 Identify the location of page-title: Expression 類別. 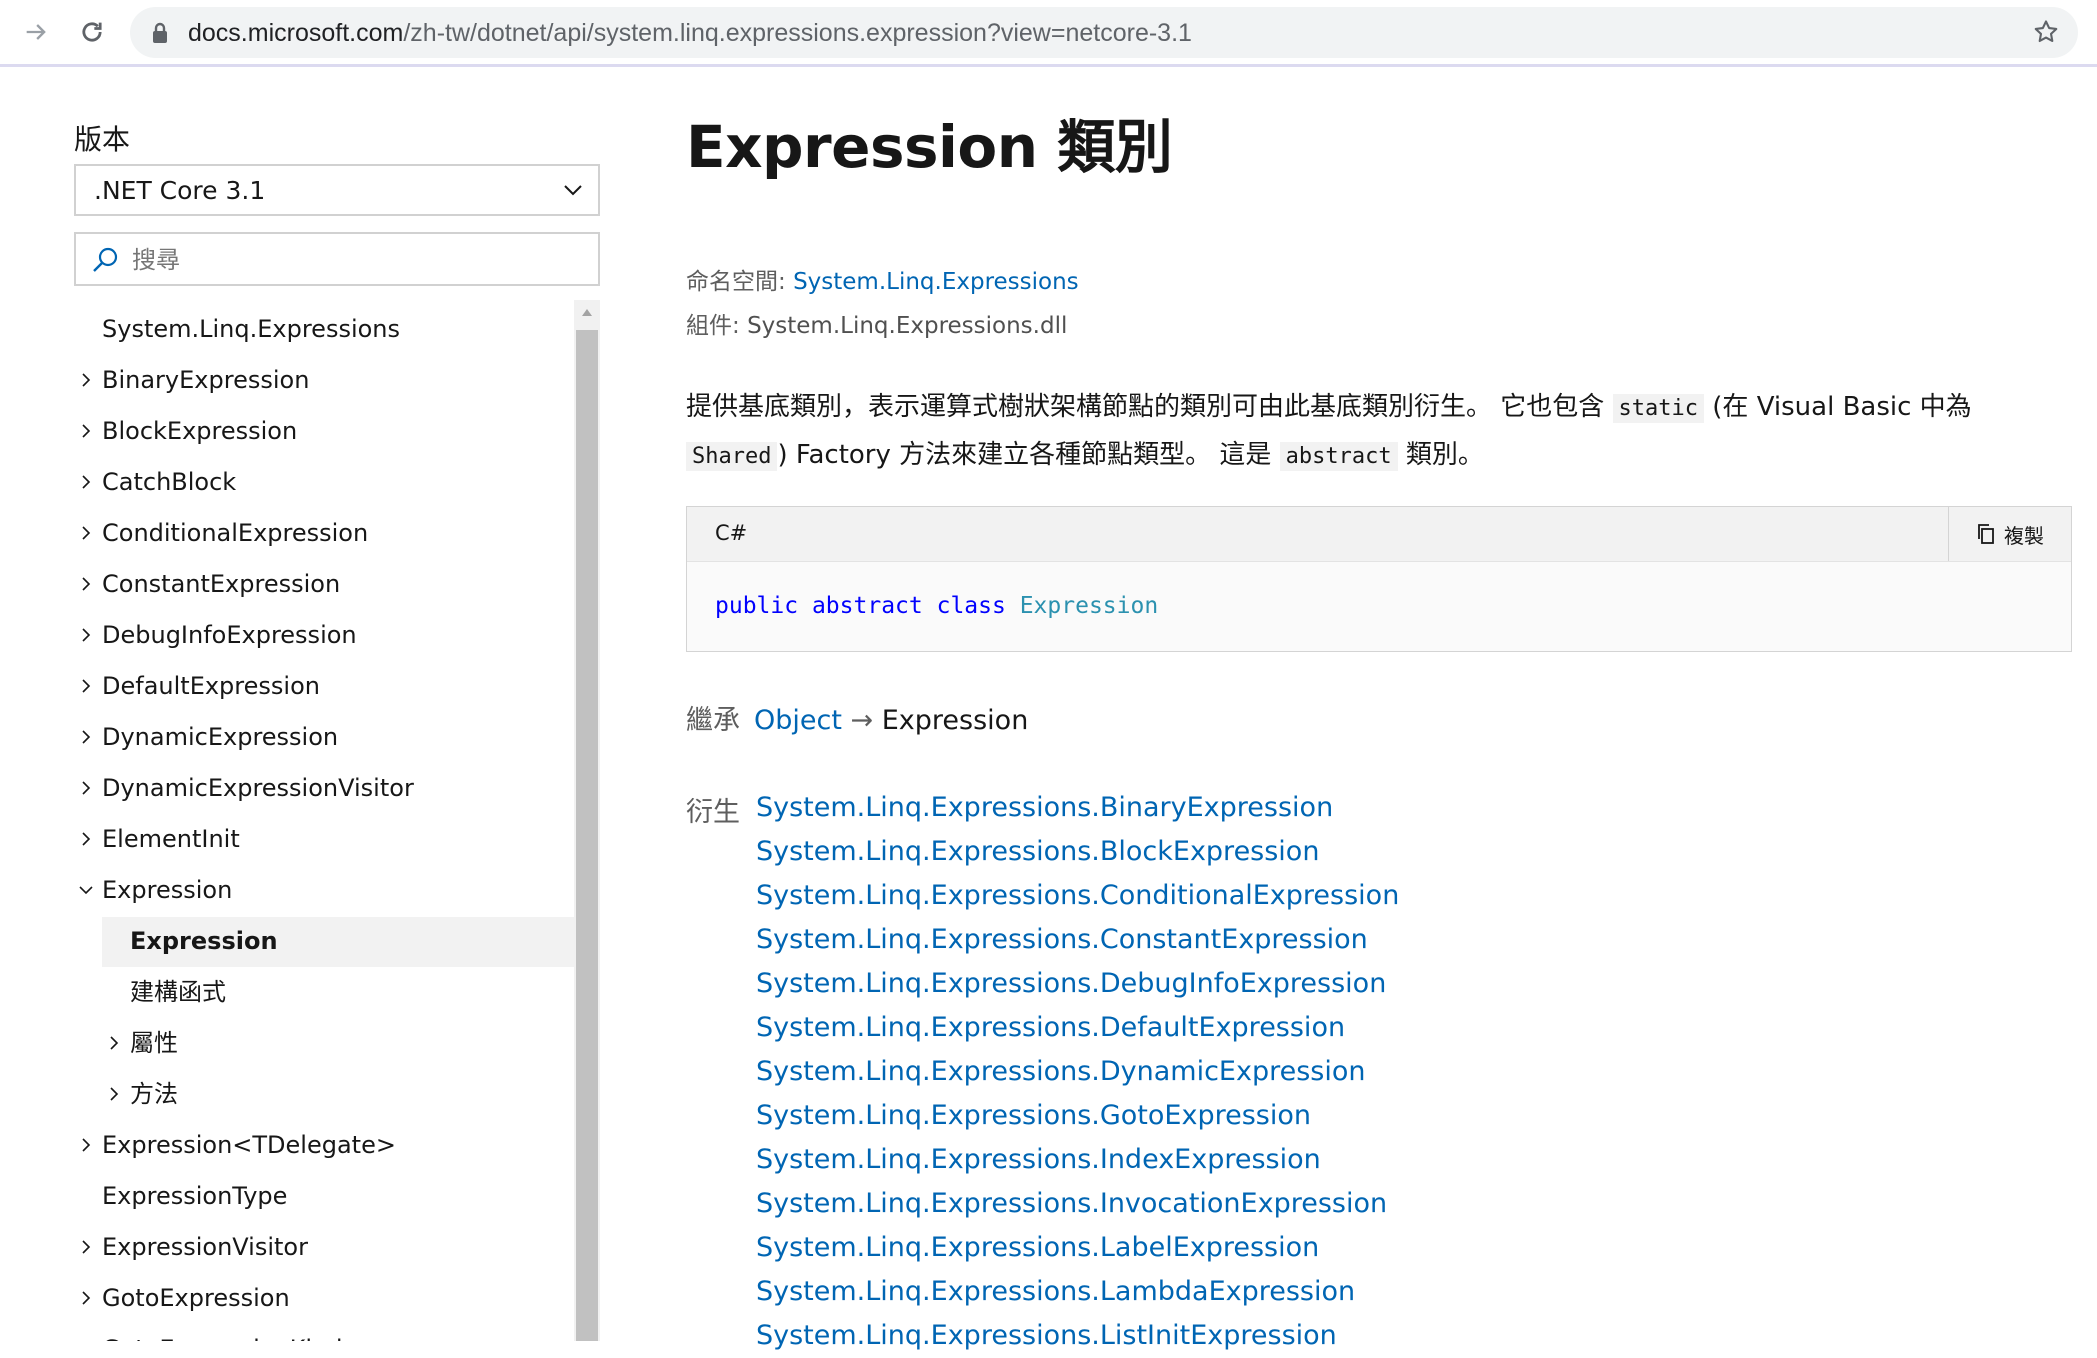
(929, 147).